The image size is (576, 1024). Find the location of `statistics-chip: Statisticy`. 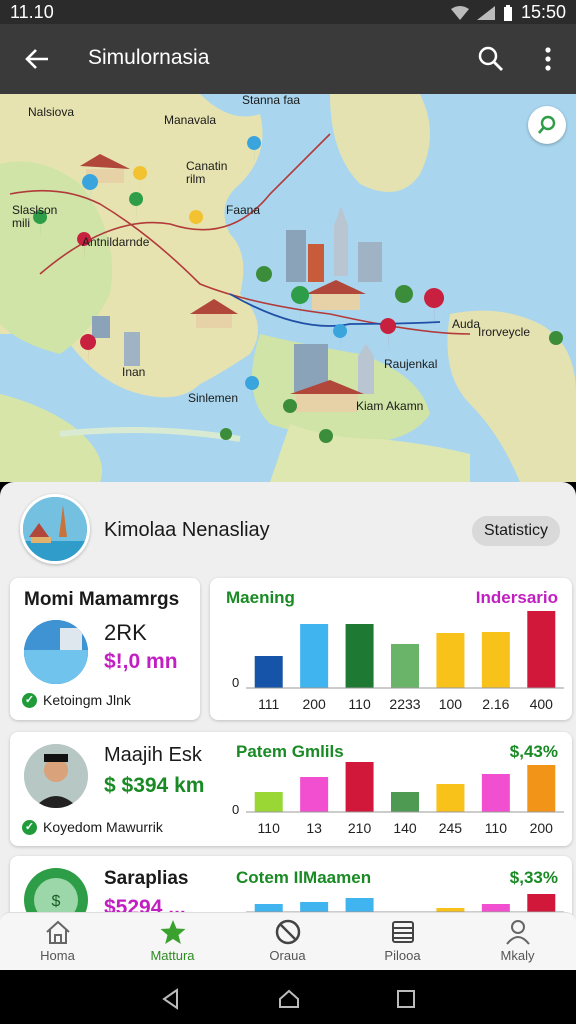

statistics-chip: Statisticy is located at coordinates (515, 531).